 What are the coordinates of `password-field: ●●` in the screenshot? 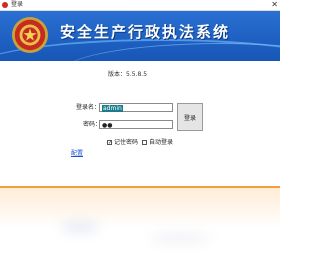 It's located at (136, 124).